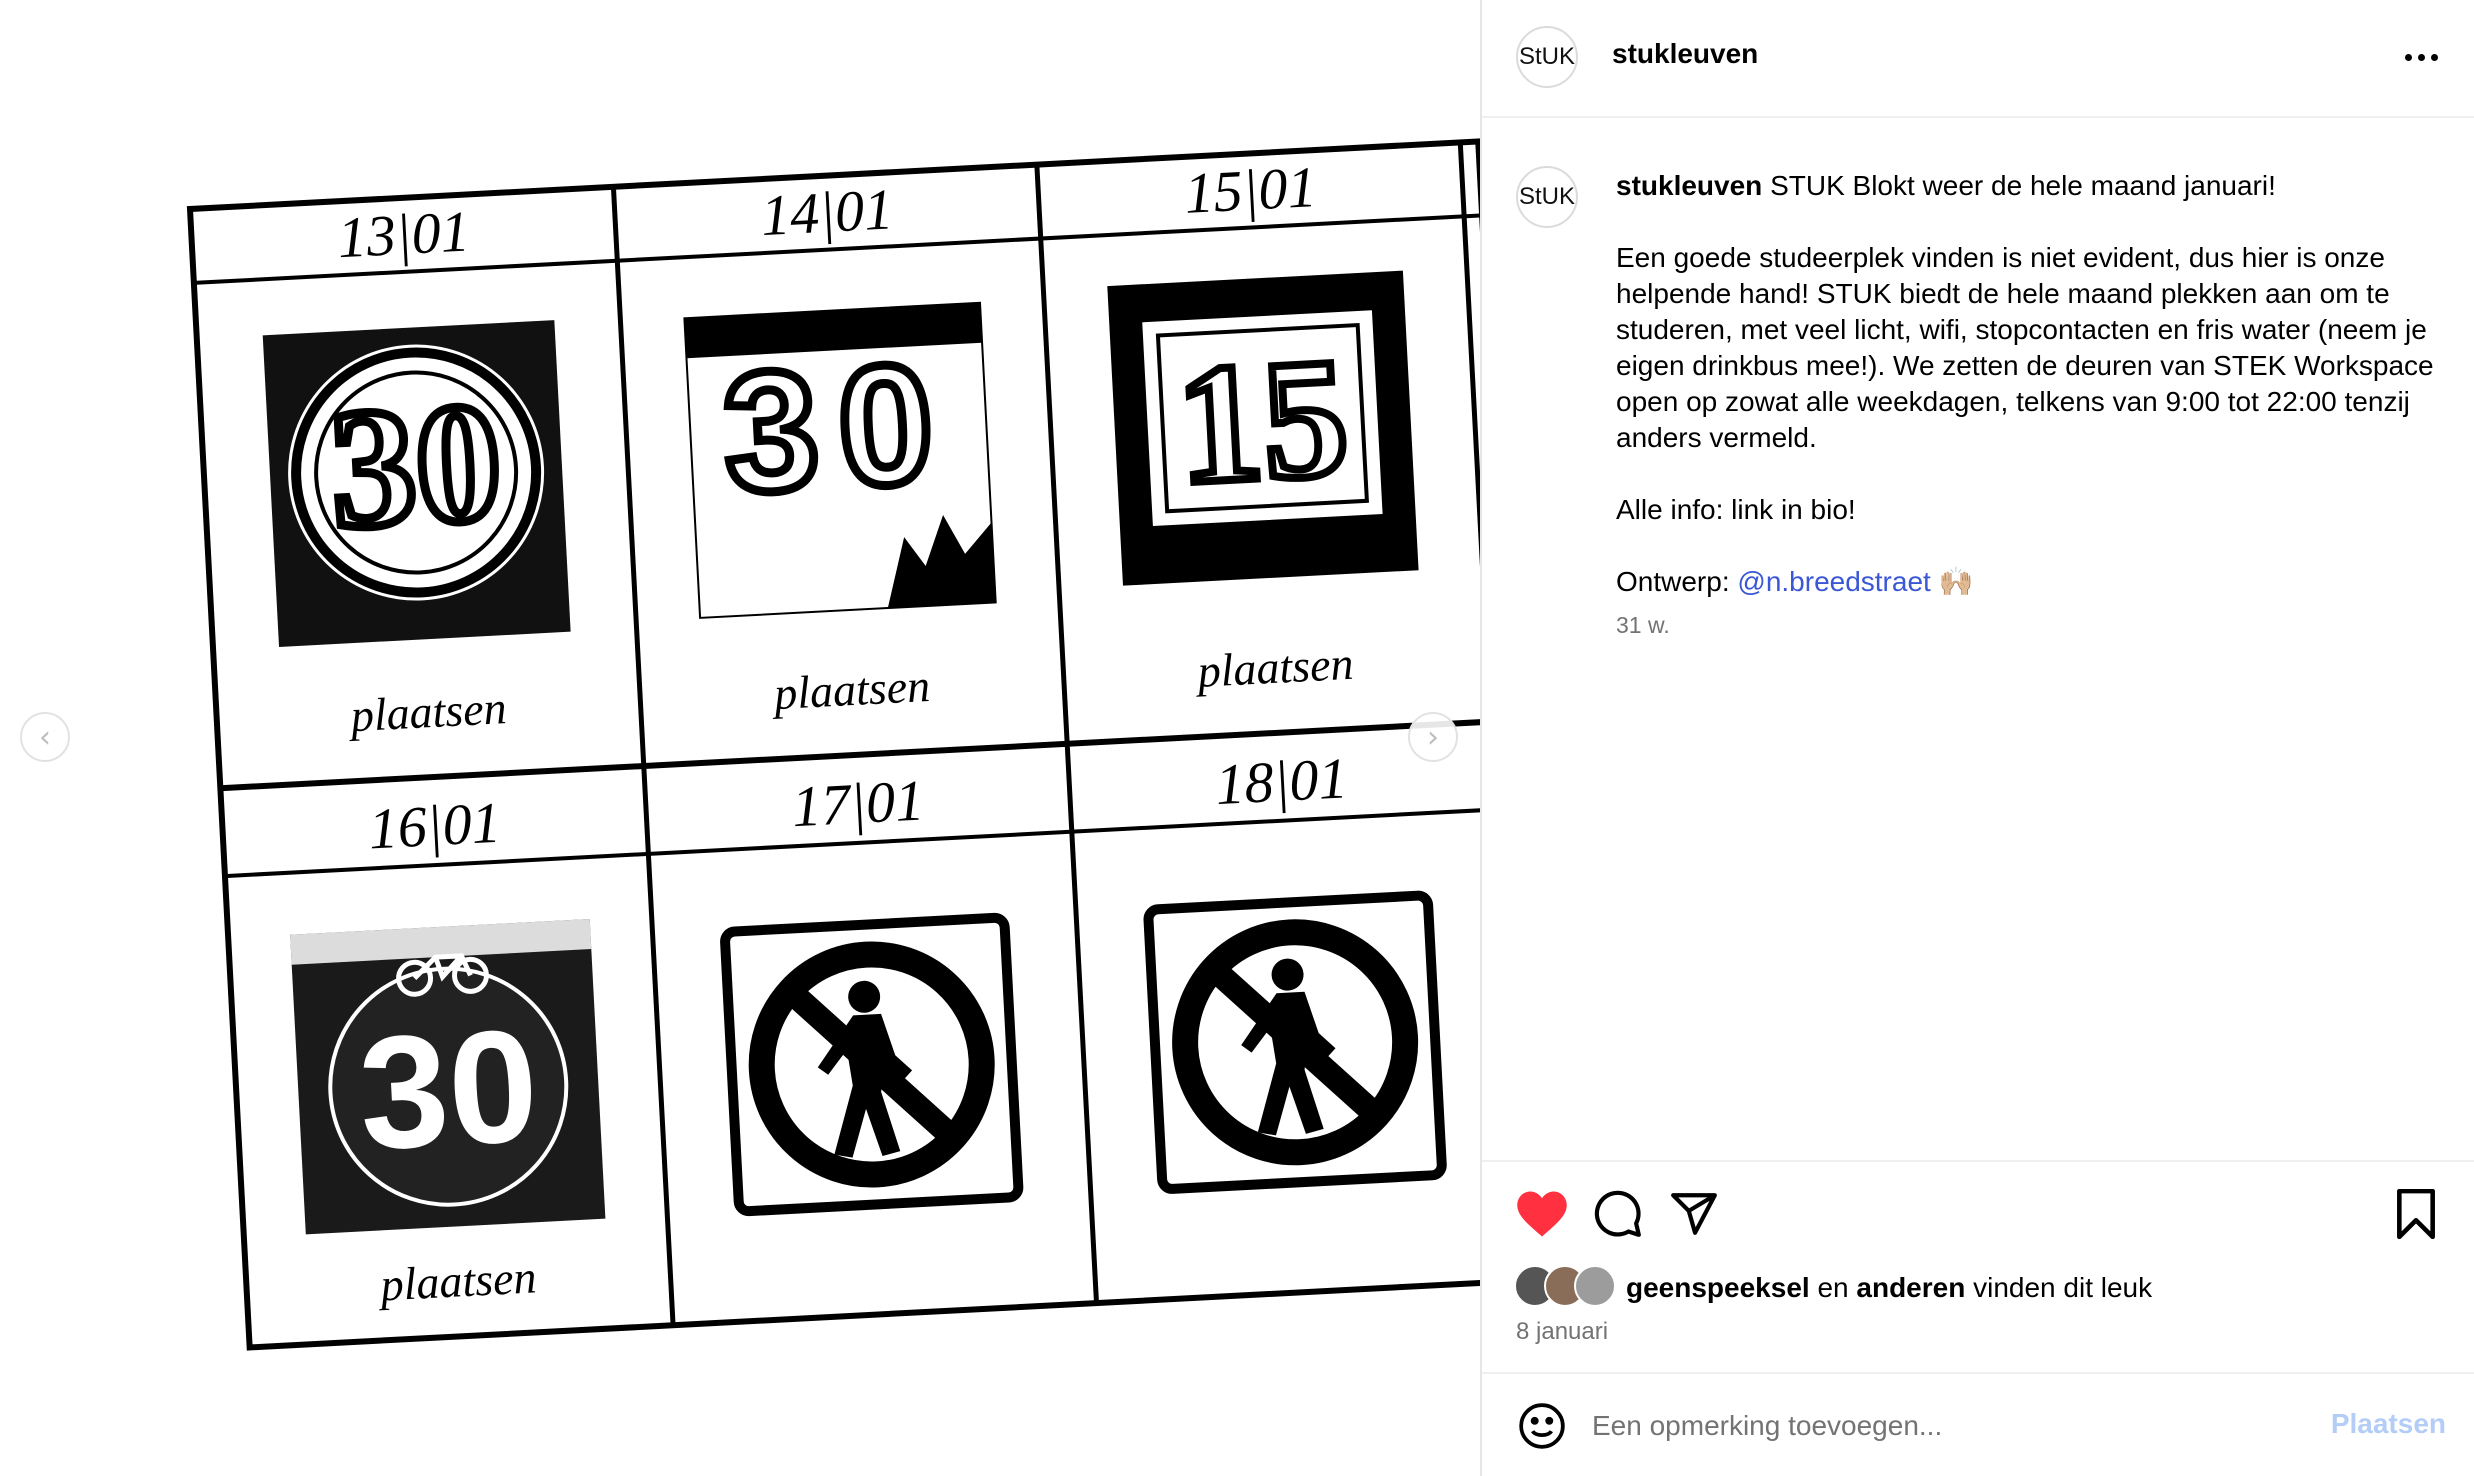 This screenshot has height=1476, width=2474. I want to click on caption-paragraph: Alle info: link in bio!, so click(1736, 509).